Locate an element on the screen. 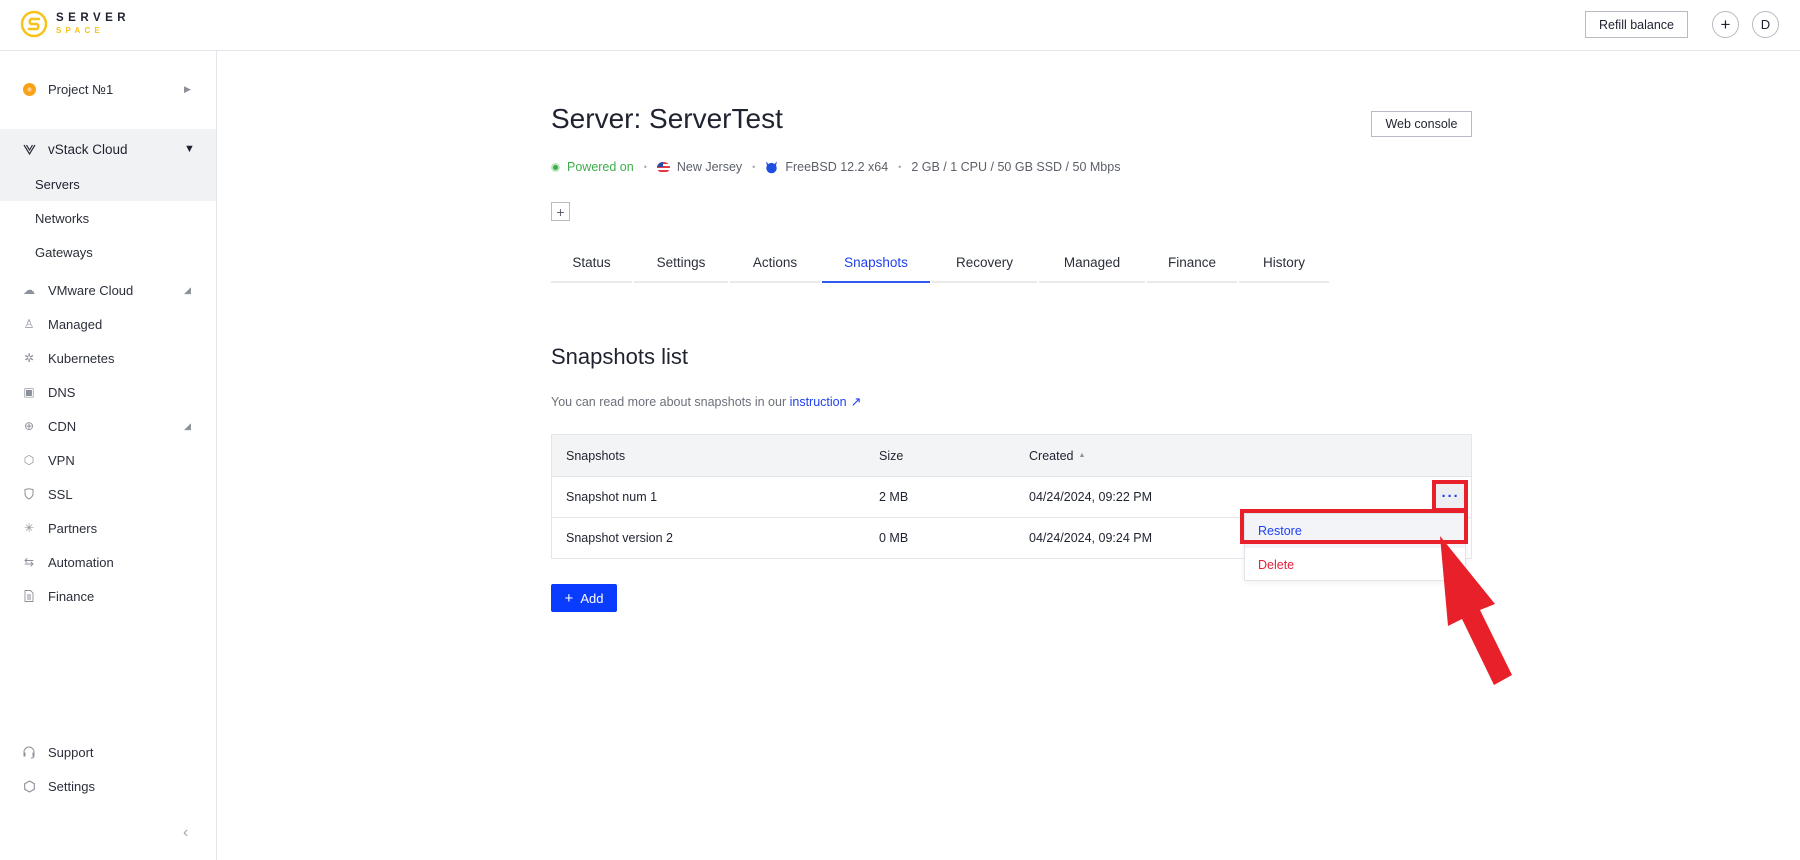  sidebar-project-selector: Project №1 ▶ is located at coordinates (108, 89).